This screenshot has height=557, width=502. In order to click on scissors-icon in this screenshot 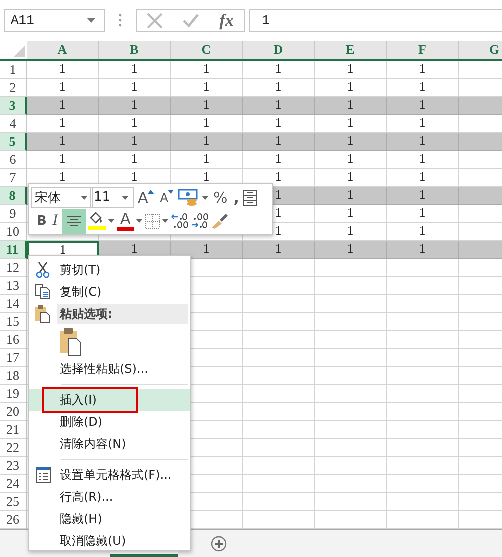, I will do `click(43, 270)`.